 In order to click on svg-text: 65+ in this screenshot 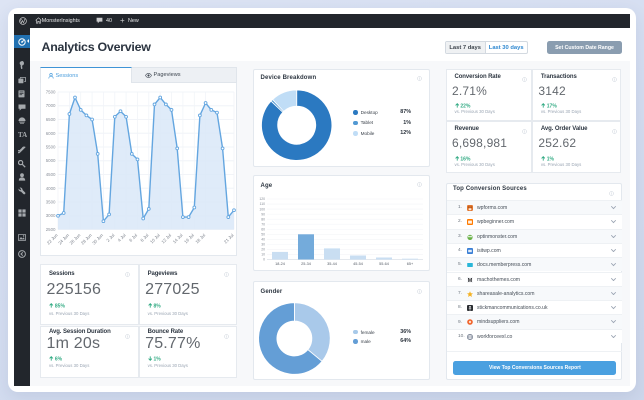, I will do `click(410, 264)`.